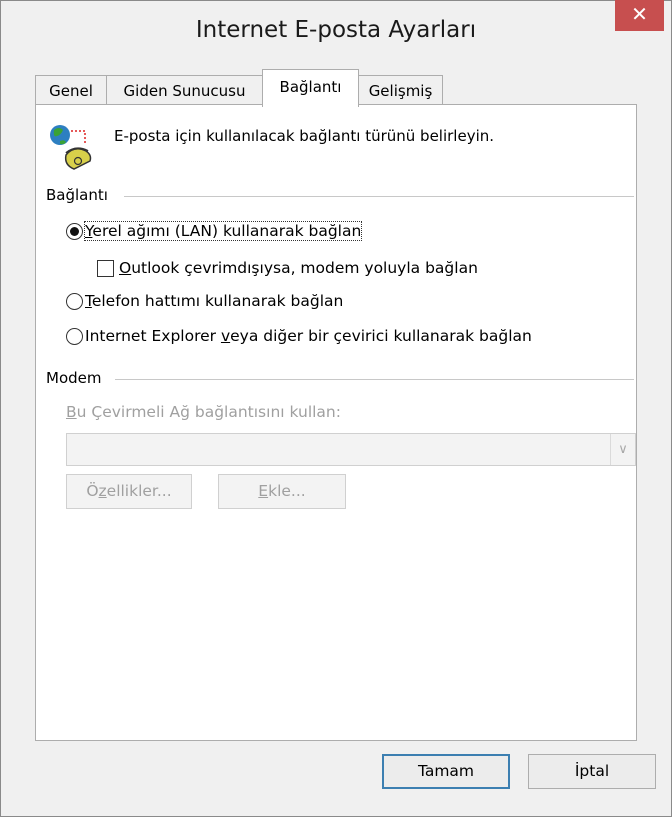 The height and width of the screenshot is (817, 672). Describe the element at coordinates (622, 449) in the screenshot. I see `chevron-down-icon: ∨` at that location.